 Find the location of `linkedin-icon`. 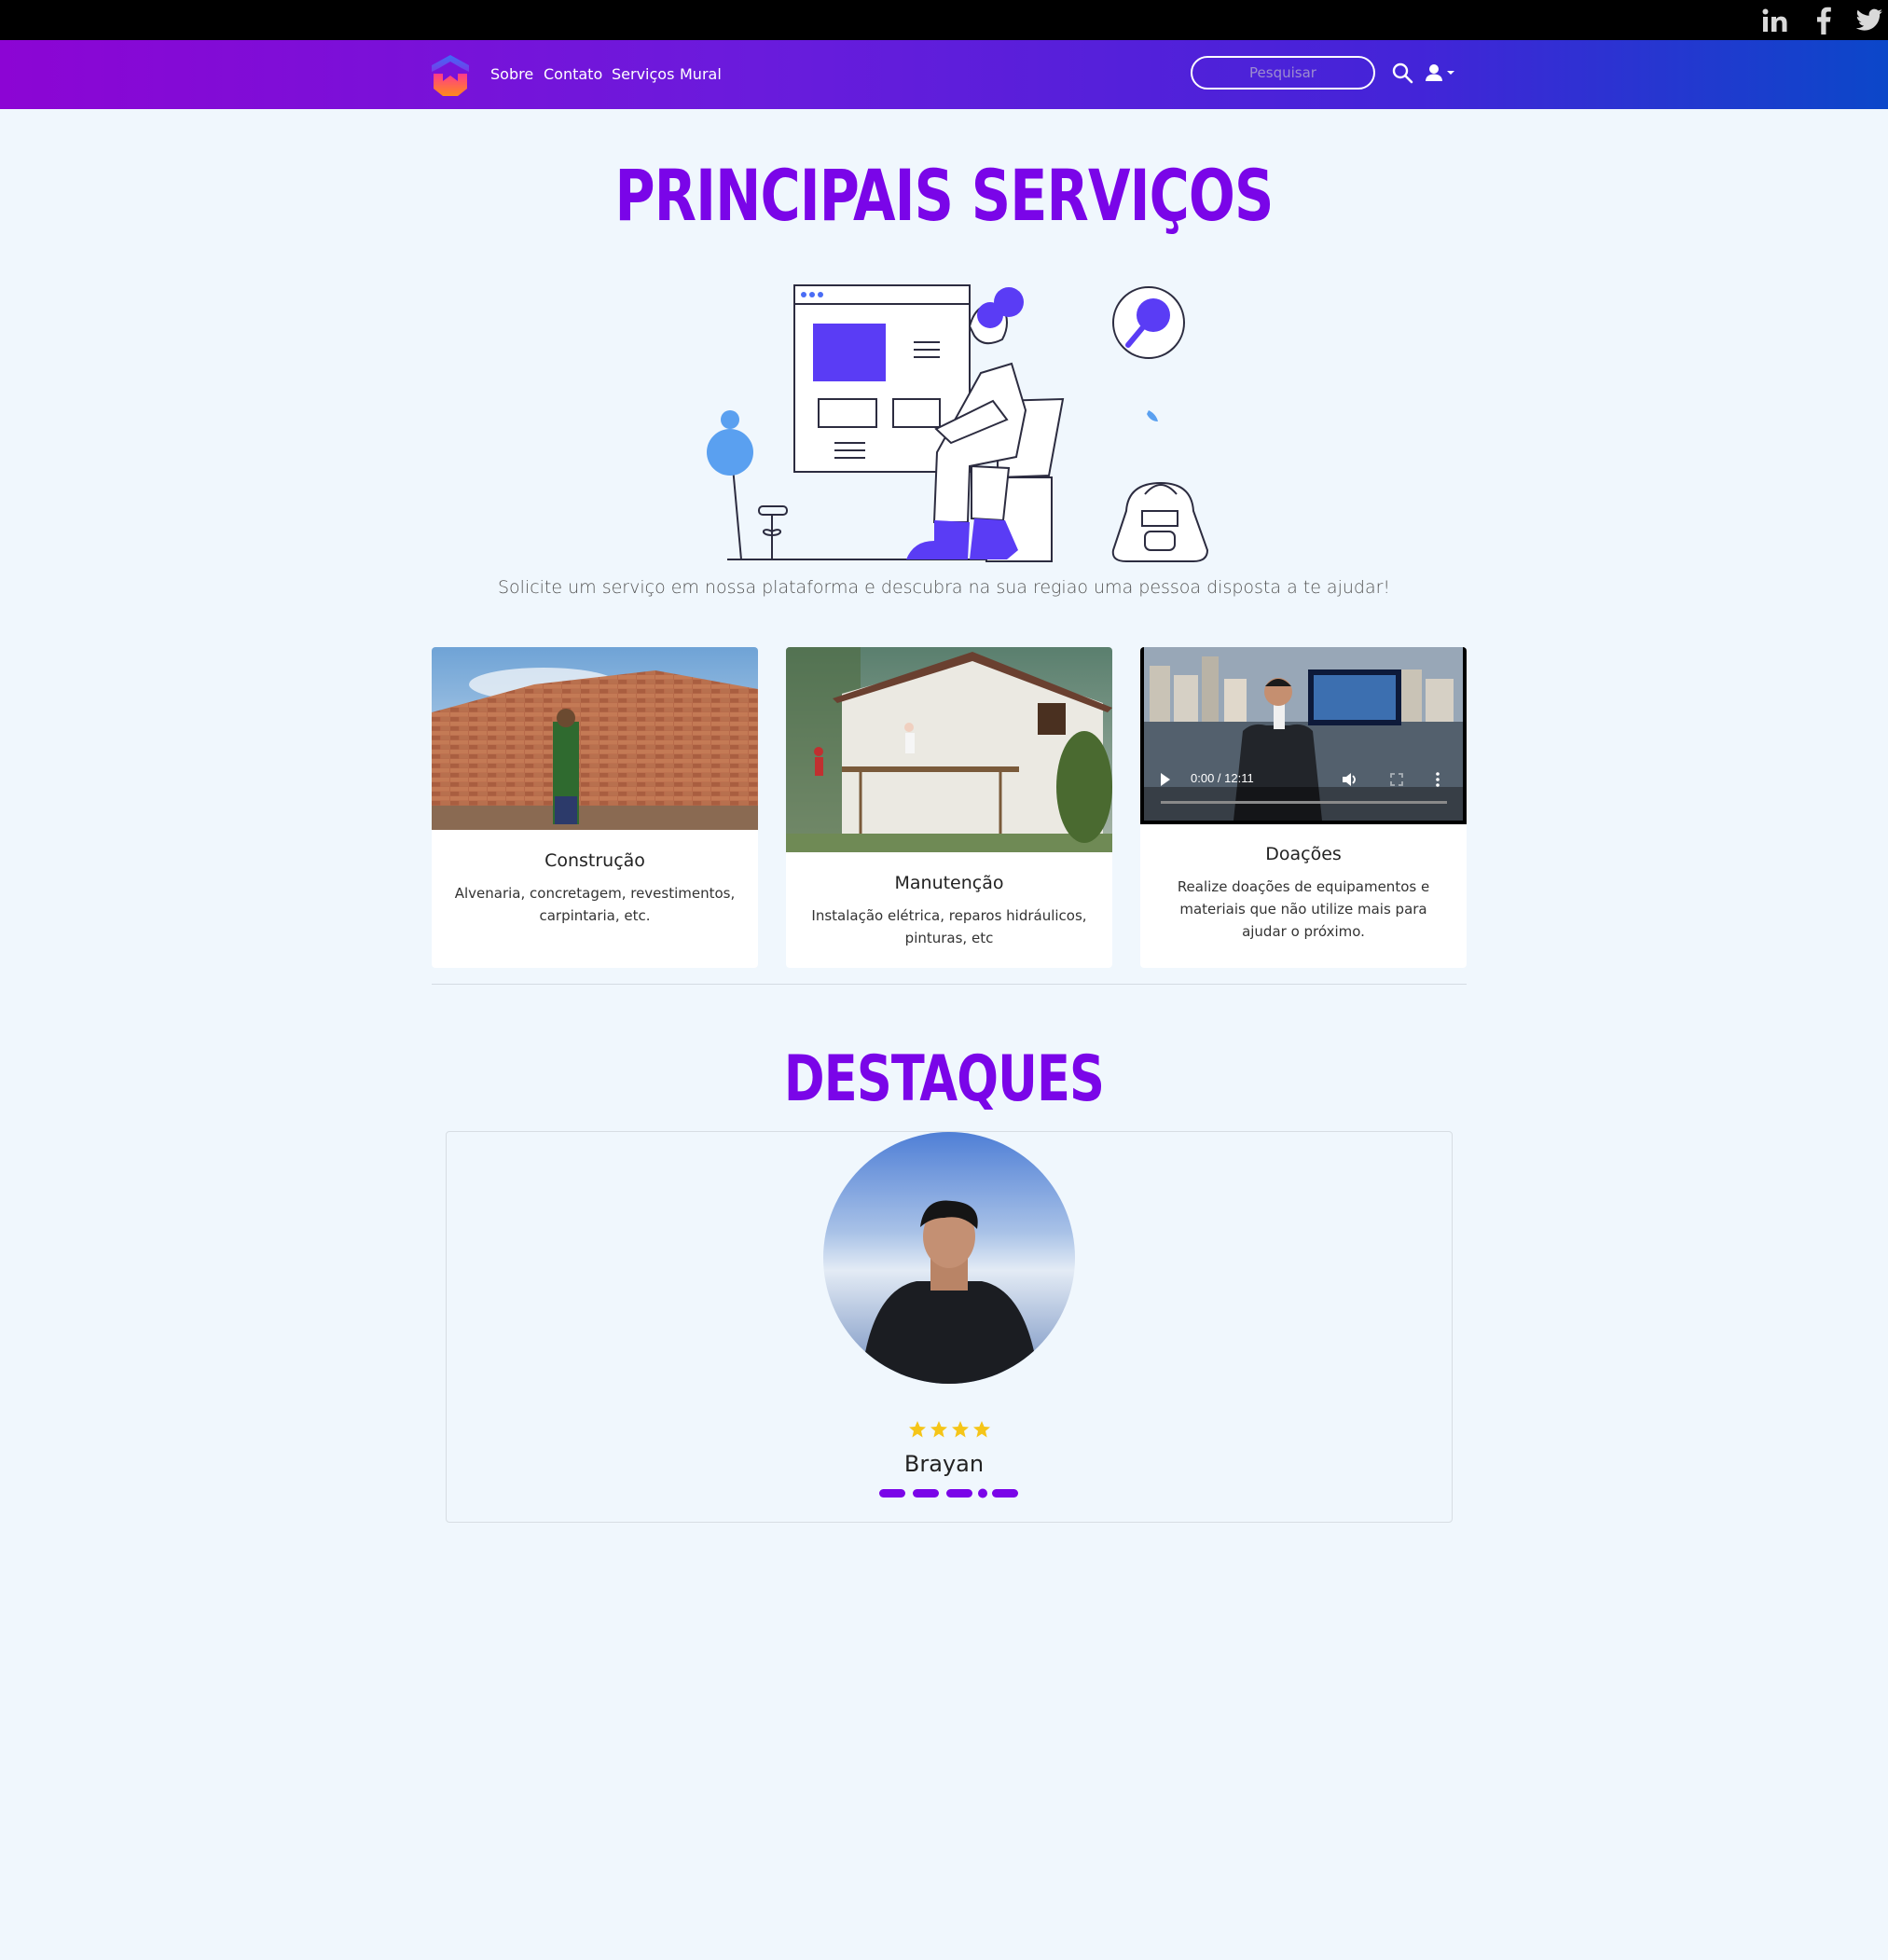

linkedin-icon is located at coordinates (1775, 21).